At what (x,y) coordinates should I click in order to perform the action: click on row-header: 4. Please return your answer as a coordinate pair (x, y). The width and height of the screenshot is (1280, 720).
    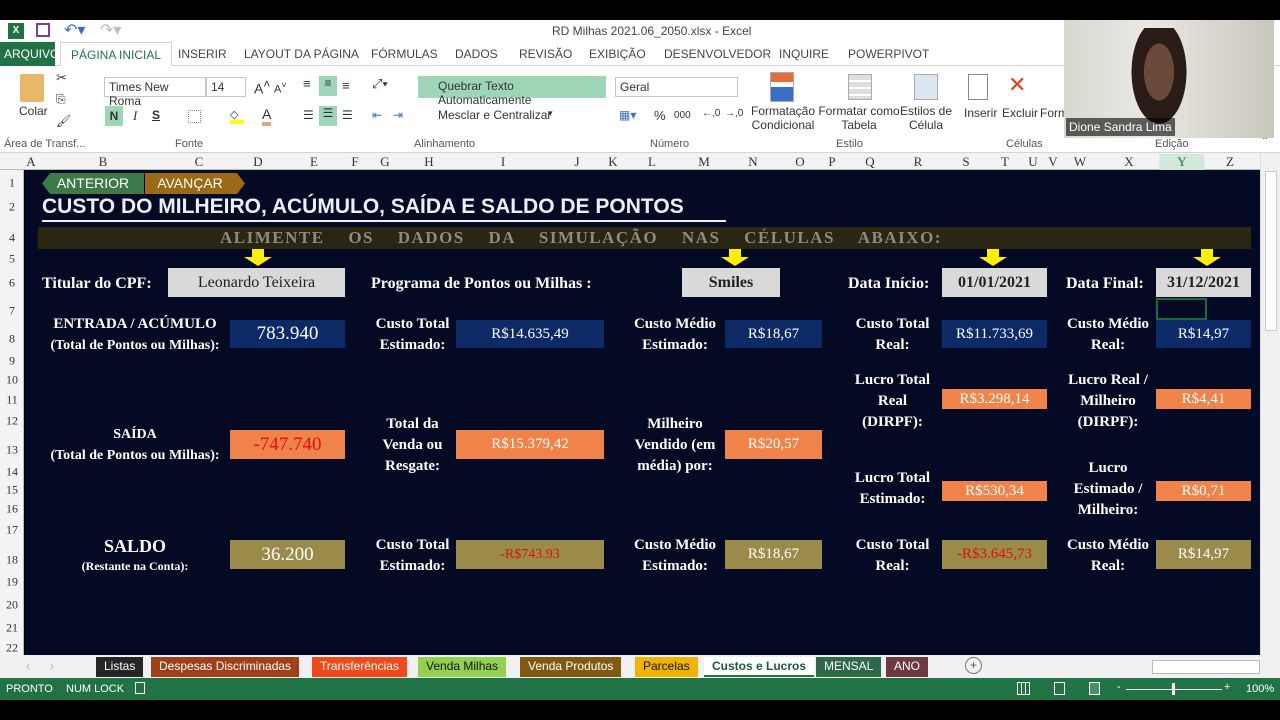
    Looking at the image, I should click on (12, 238).